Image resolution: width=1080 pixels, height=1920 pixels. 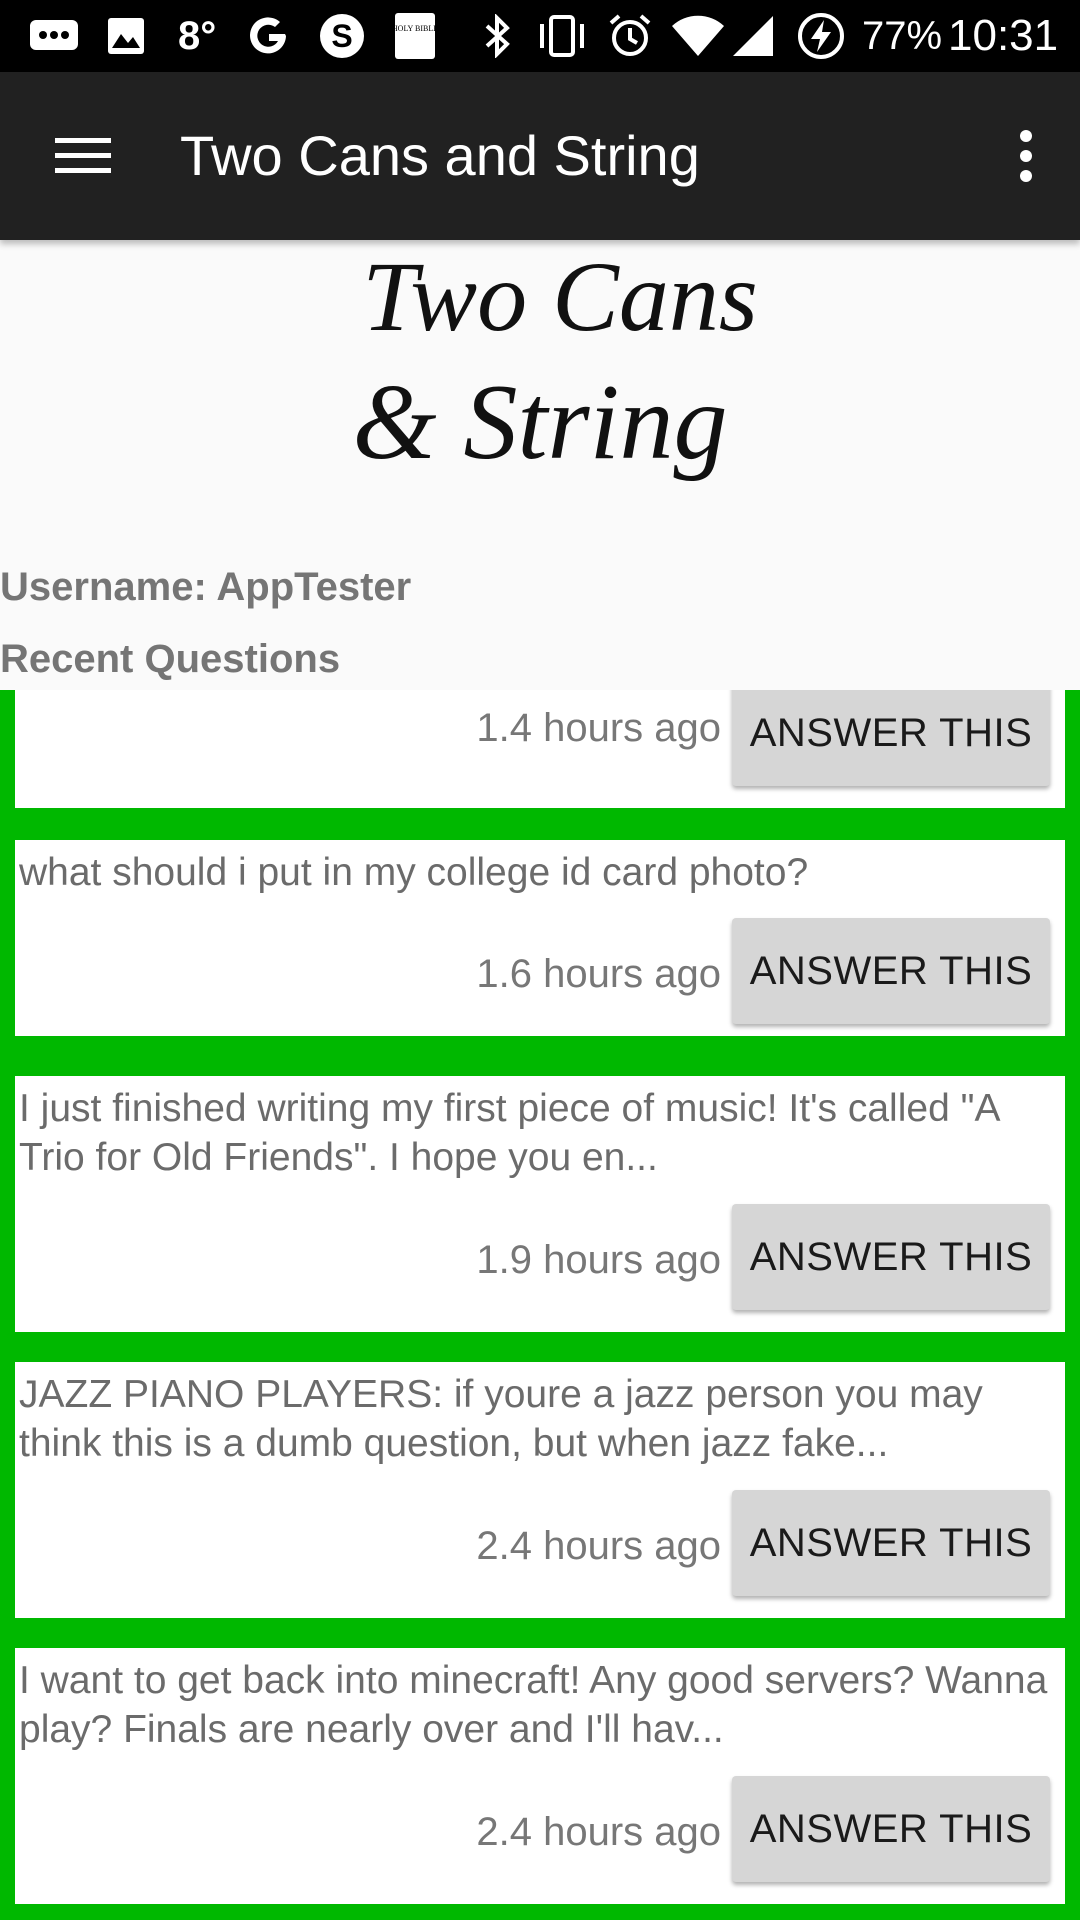 What do you see at coordinates (598, 728) in the screenshot?
I see `question-time: 1.4 hours ago` at bounding box center [598, 728].